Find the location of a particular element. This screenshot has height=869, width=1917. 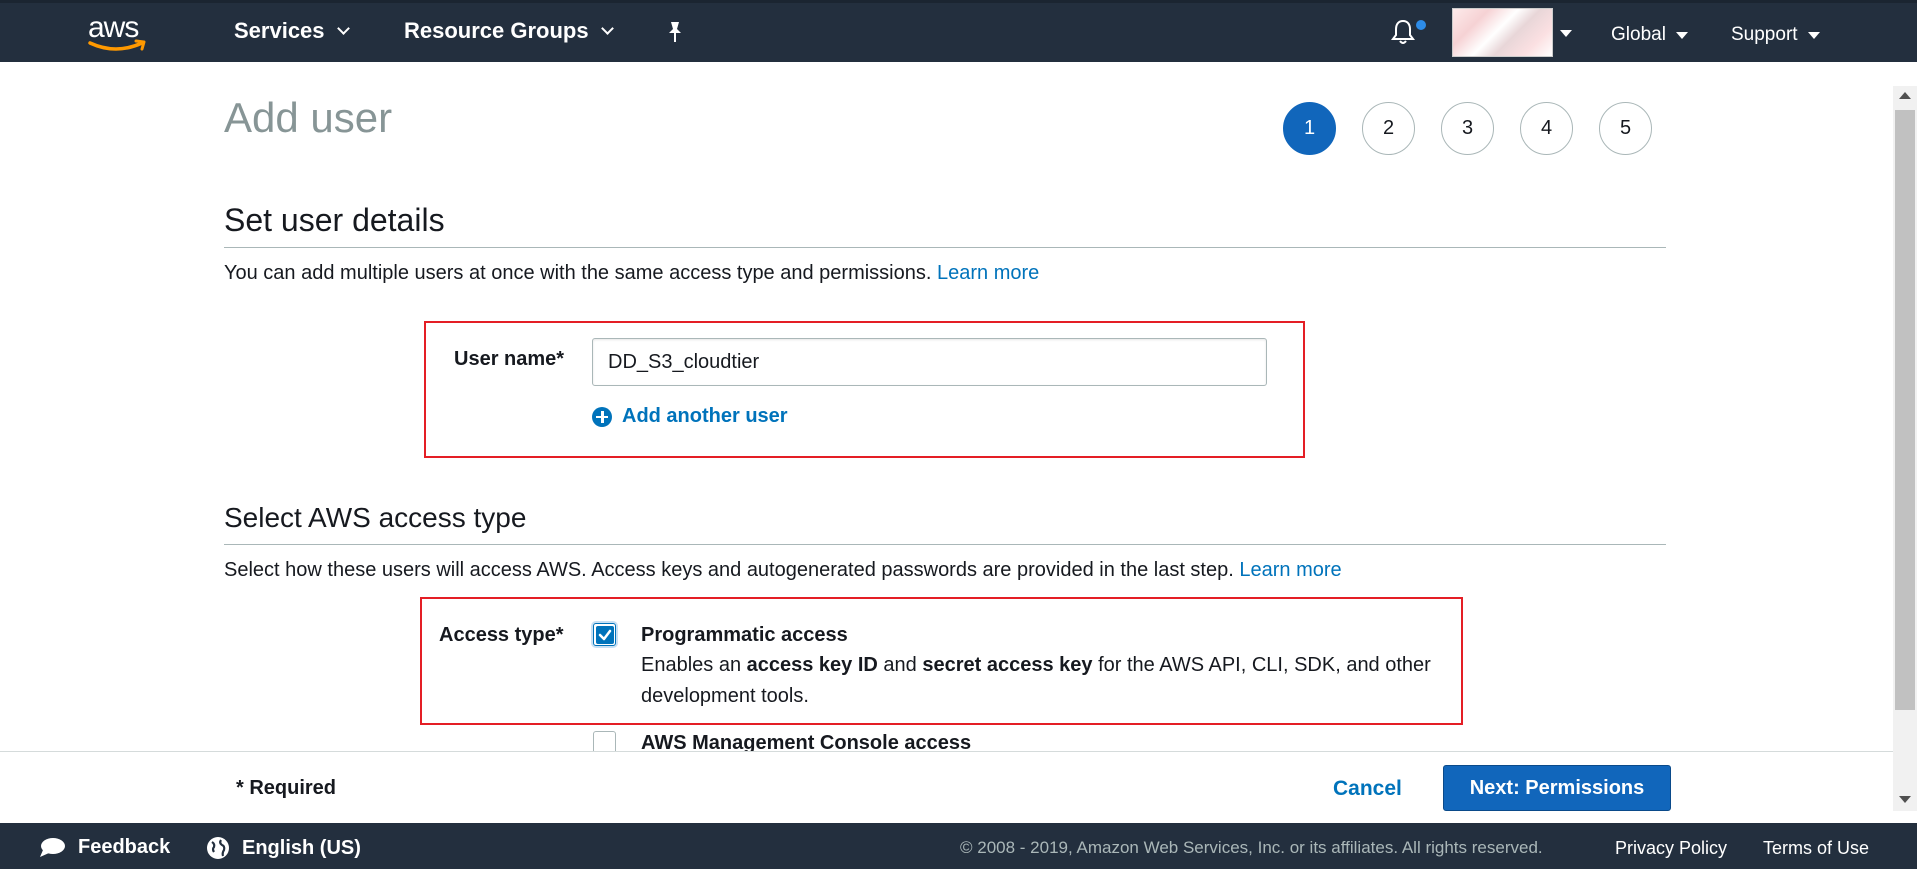

language-selector: English (US) is located at coordinates (283, 848).